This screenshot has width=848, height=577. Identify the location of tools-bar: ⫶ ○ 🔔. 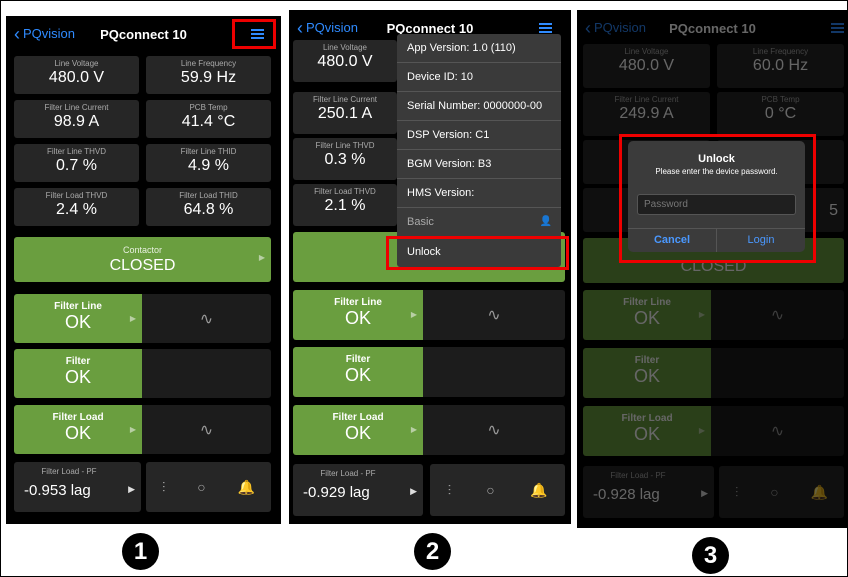
(781, 492).